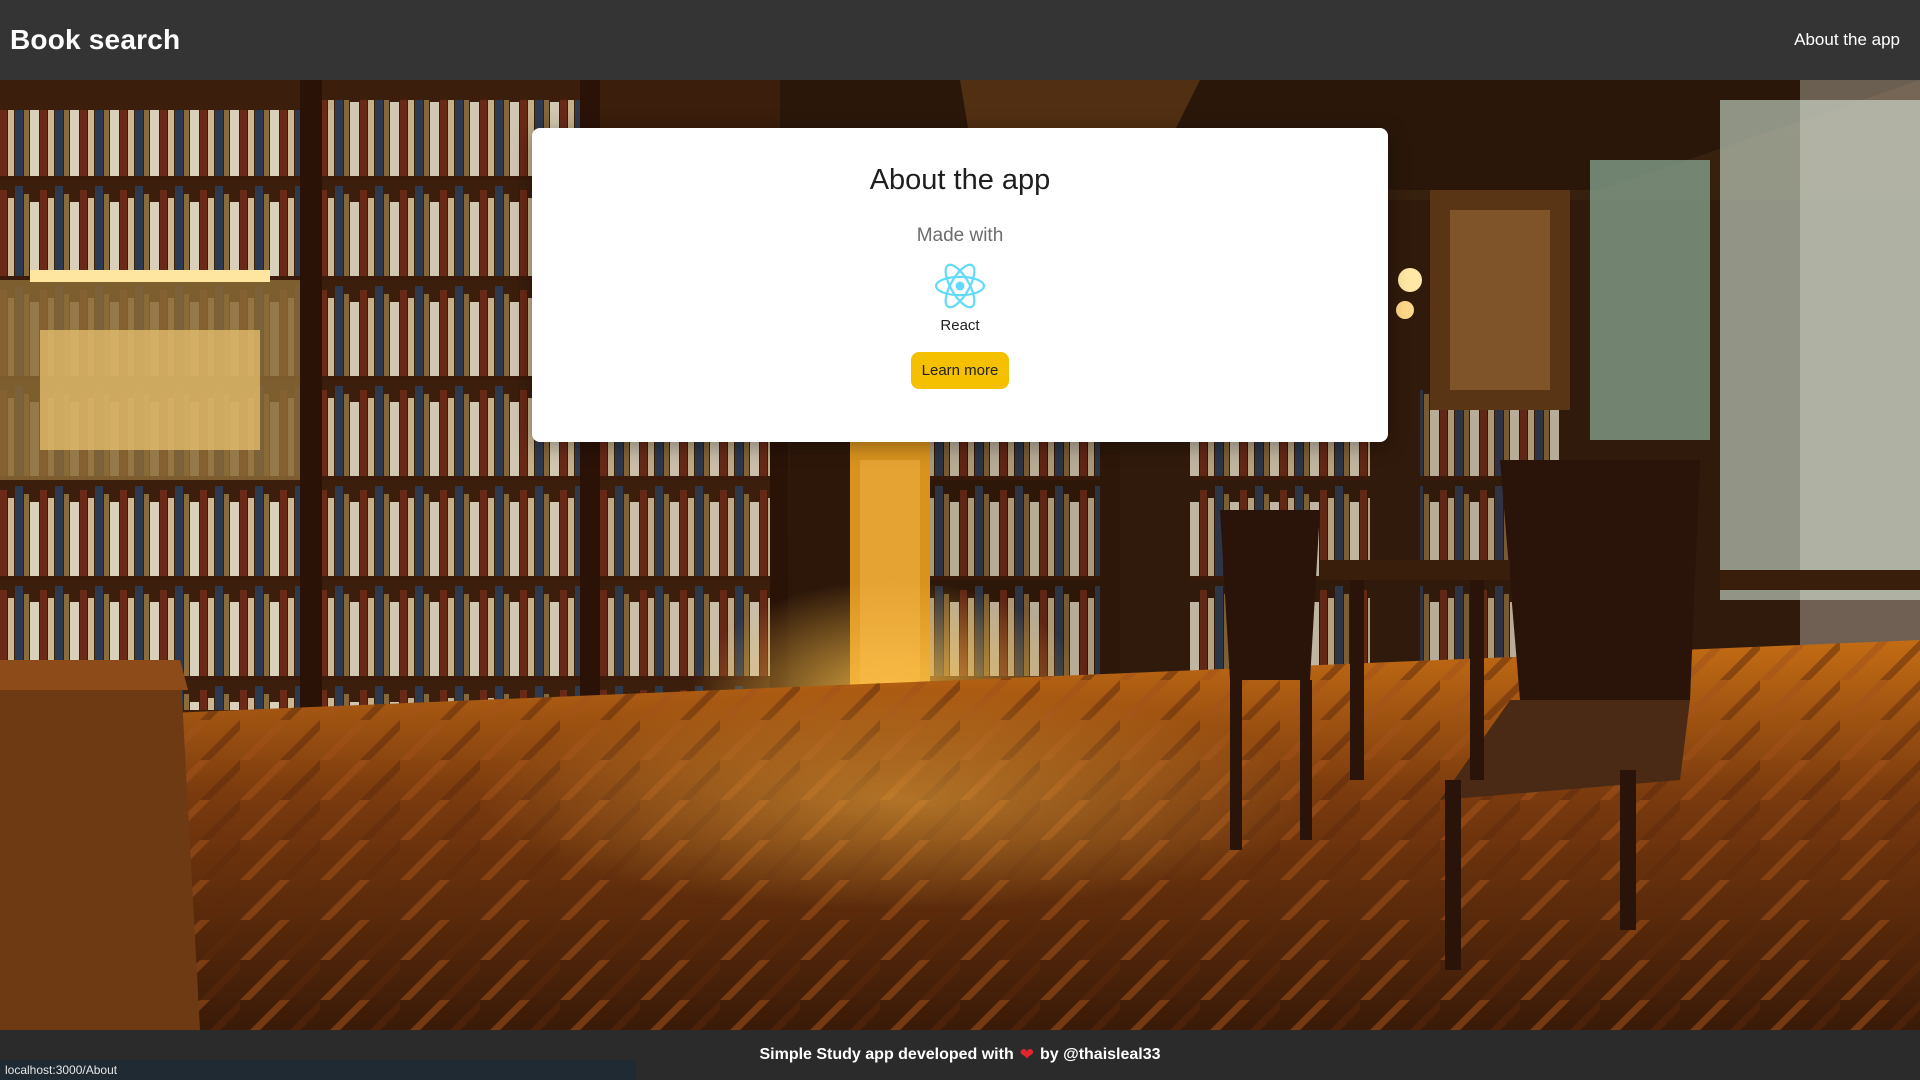 The width and height of the screenshot is (1920, 1080). What do you see at coordinates (886, 1054) in the screenshot?
I see `footer-text-before: Simple Study app developed with` at bounding box center [886, 1054].